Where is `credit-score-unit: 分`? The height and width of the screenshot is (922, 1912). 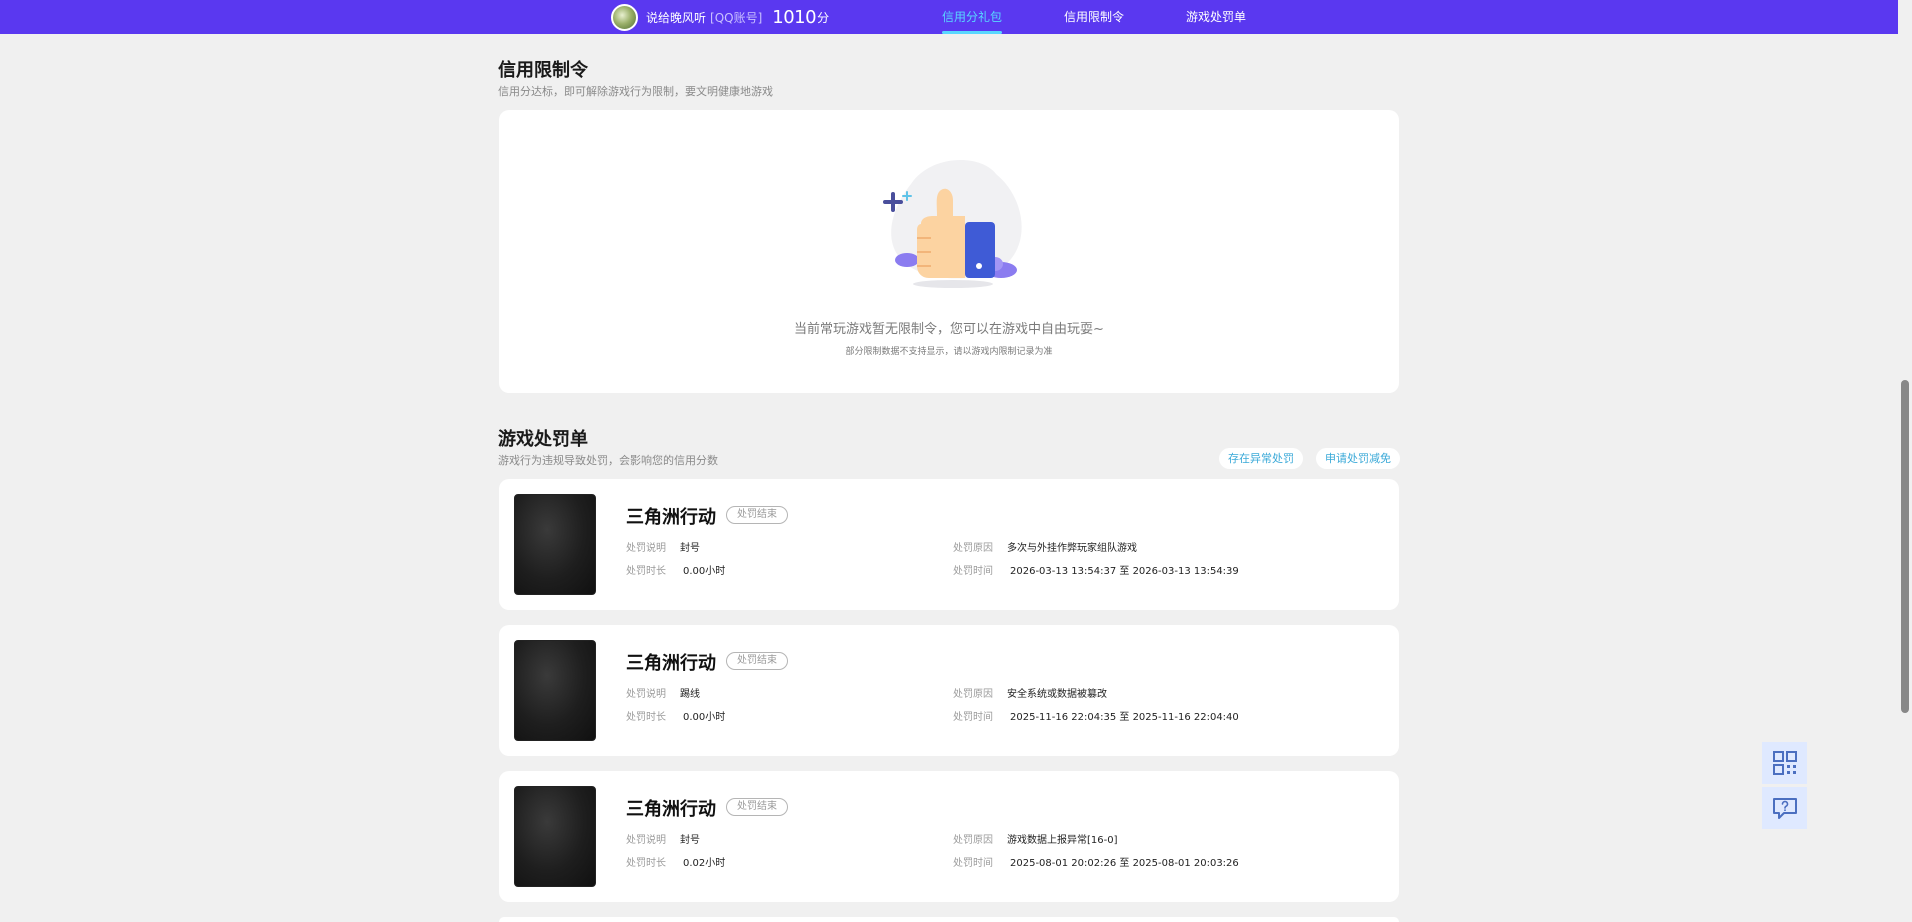
credit-score-unit: 分 is located at coordinates (823, 17).